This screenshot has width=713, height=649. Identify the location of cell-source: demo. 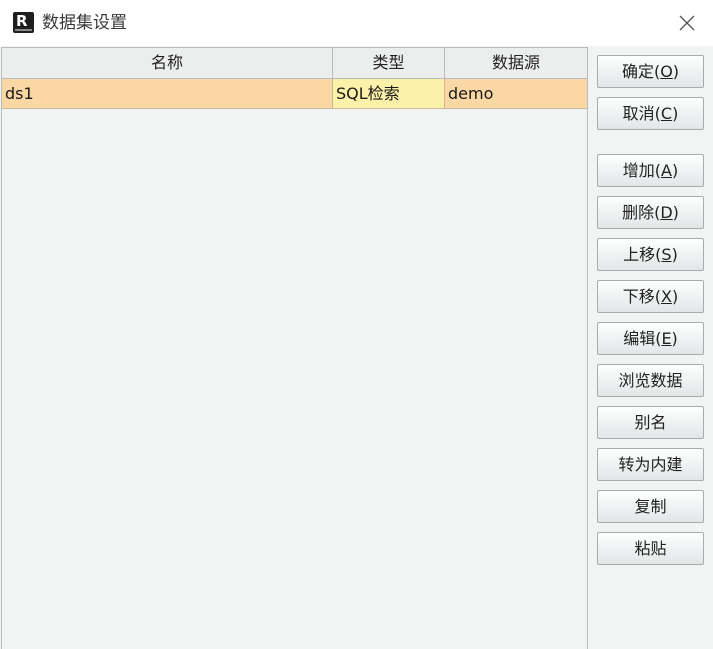
(516, 93).